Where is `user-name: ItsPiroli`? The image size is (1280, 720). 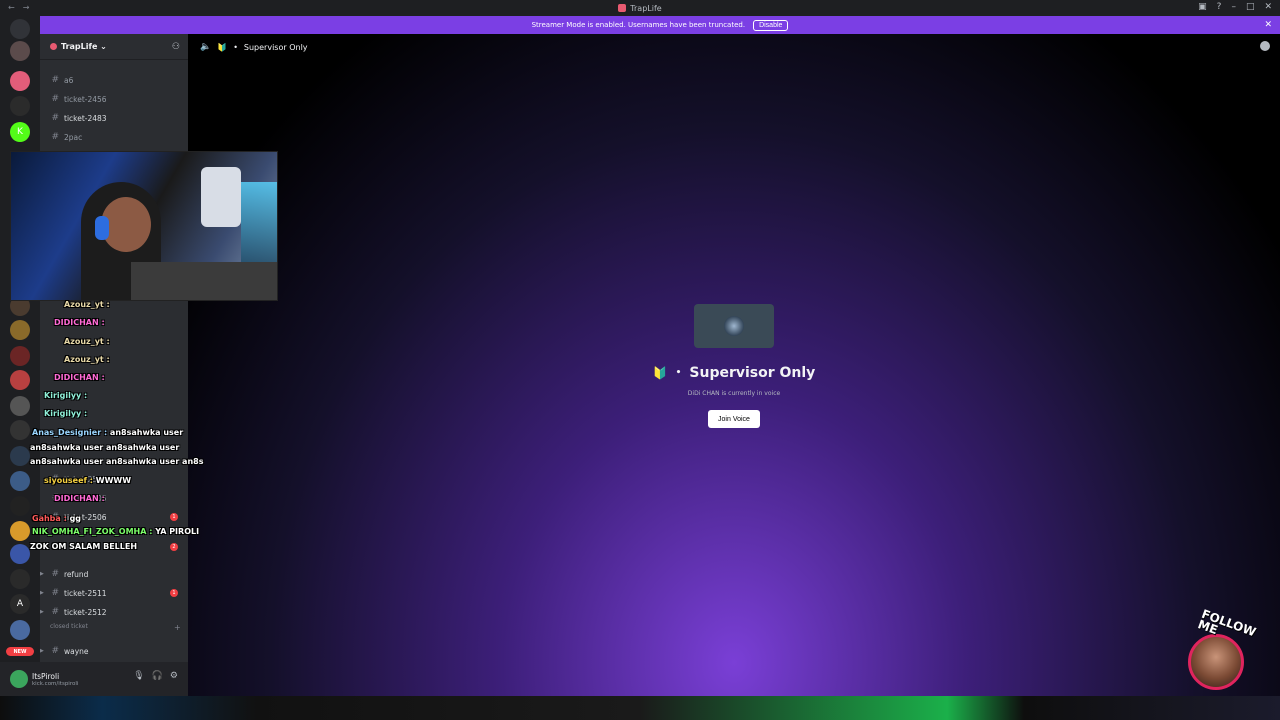
user-name: ItsPiroli is located at coordinates (46, 676).